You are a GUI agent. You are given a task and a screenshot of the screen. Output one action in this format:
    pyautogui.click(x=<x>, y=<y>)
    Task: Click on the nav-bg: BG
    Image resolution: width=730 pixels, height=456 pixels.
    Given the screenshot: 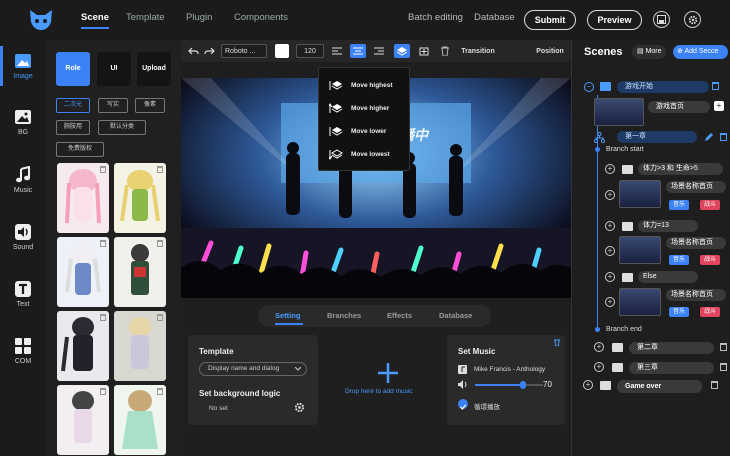 What is the action you would take?
    pyautogui.click(x=23, y=122)
    